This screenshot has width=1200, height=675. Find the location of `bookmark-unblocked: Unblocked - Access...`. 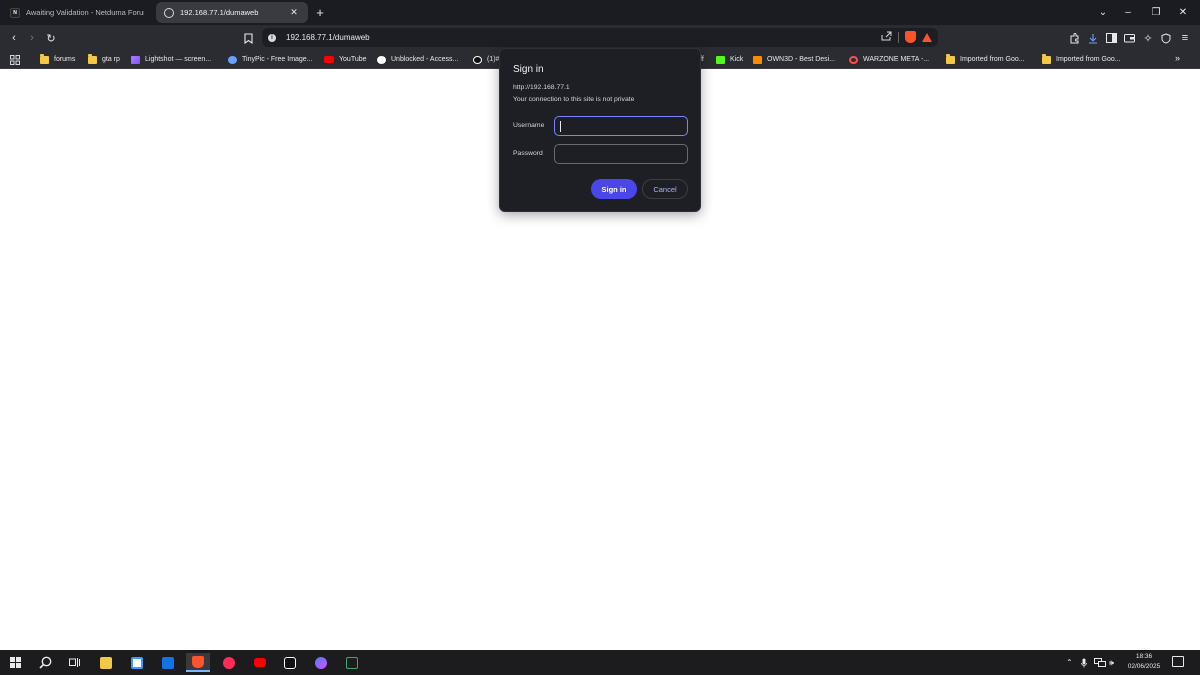

bookmark-unblocked: Unblocked - Access... is located at coordinates (417, 59).